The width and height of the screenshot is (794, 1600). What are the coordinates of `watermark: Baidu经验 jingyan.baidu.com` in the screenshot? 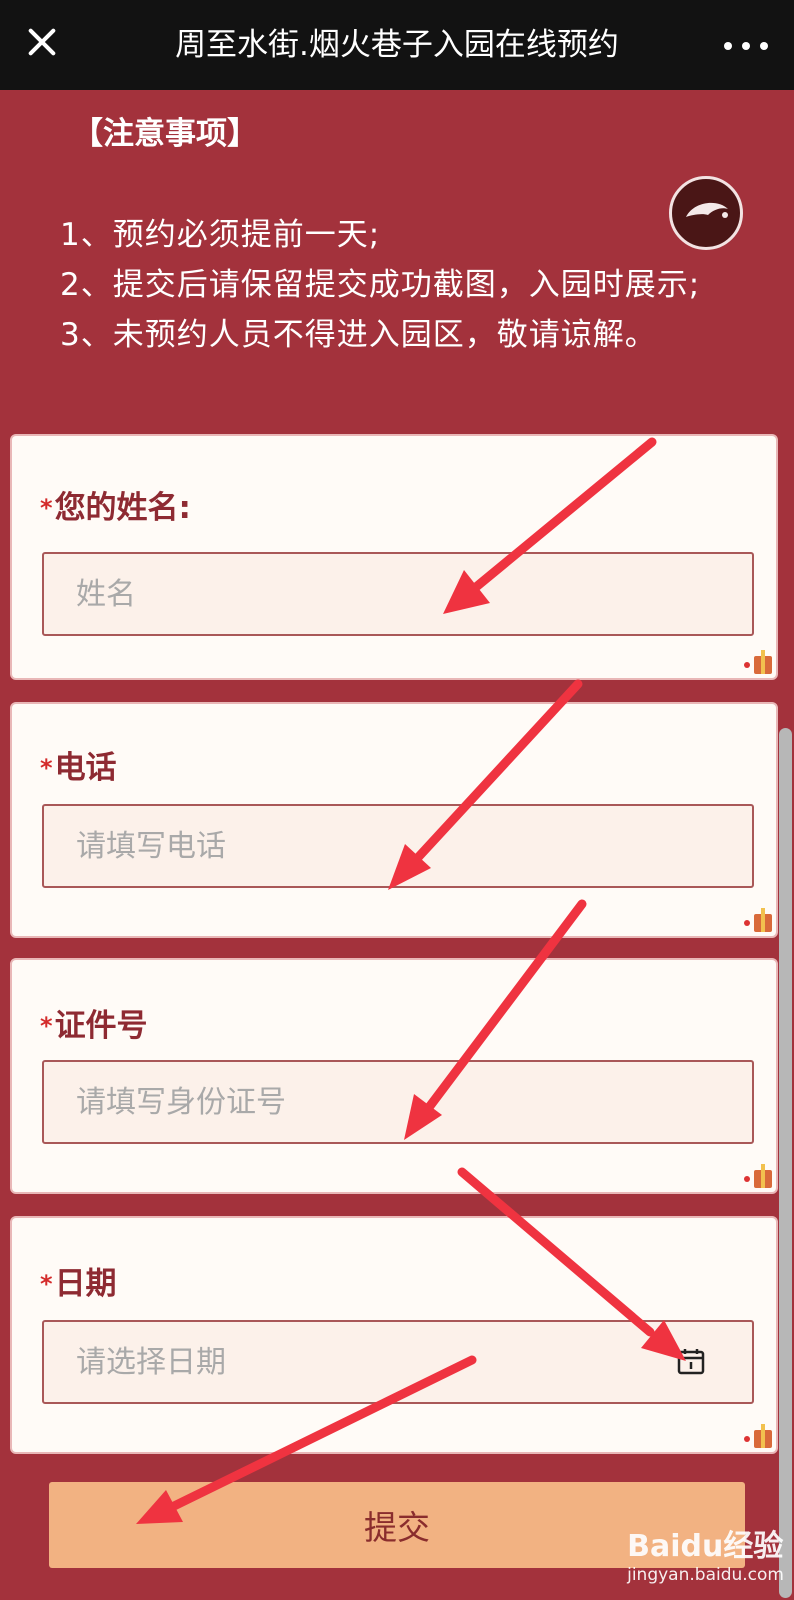 It's located at (705, 1558).